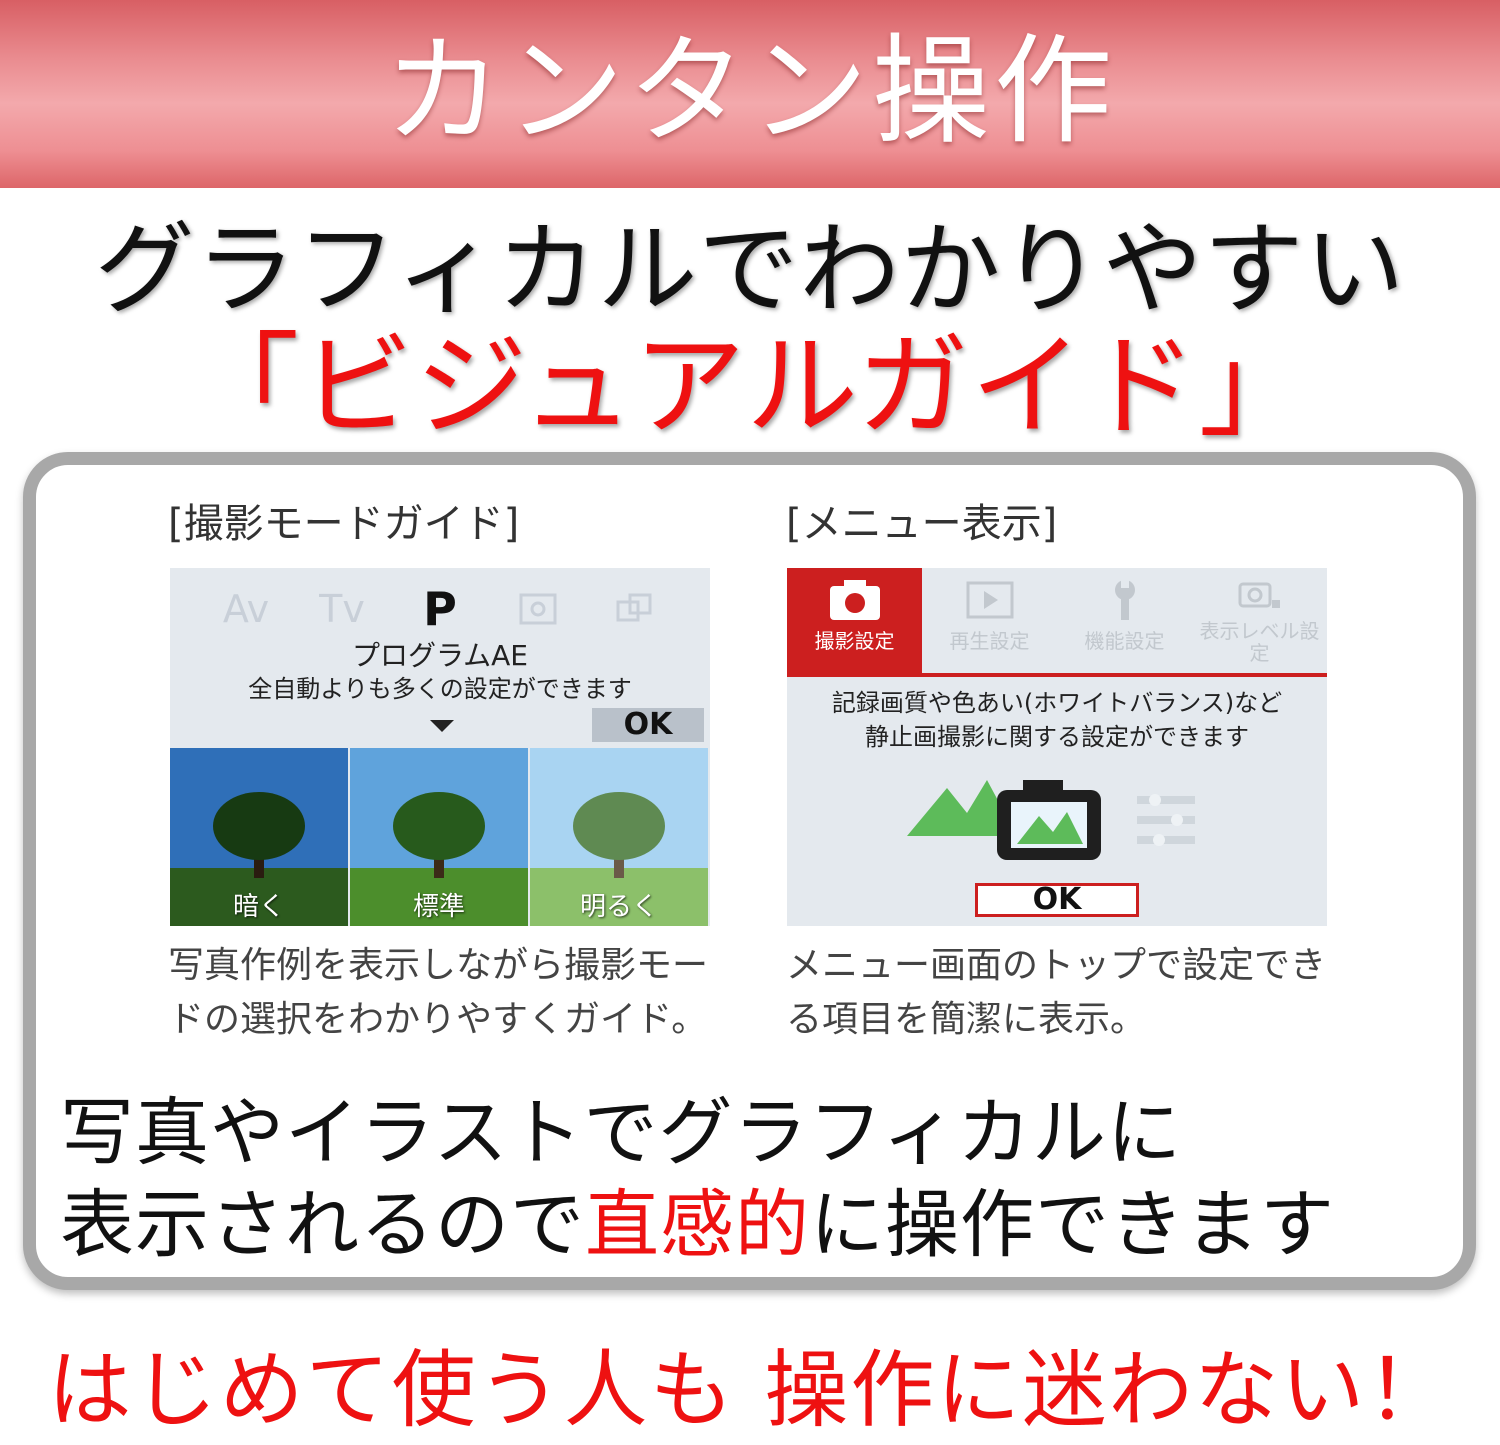  I want to click on body-text-line-1: 写真やイラストでグラフィカルに, so click(621, 1133).